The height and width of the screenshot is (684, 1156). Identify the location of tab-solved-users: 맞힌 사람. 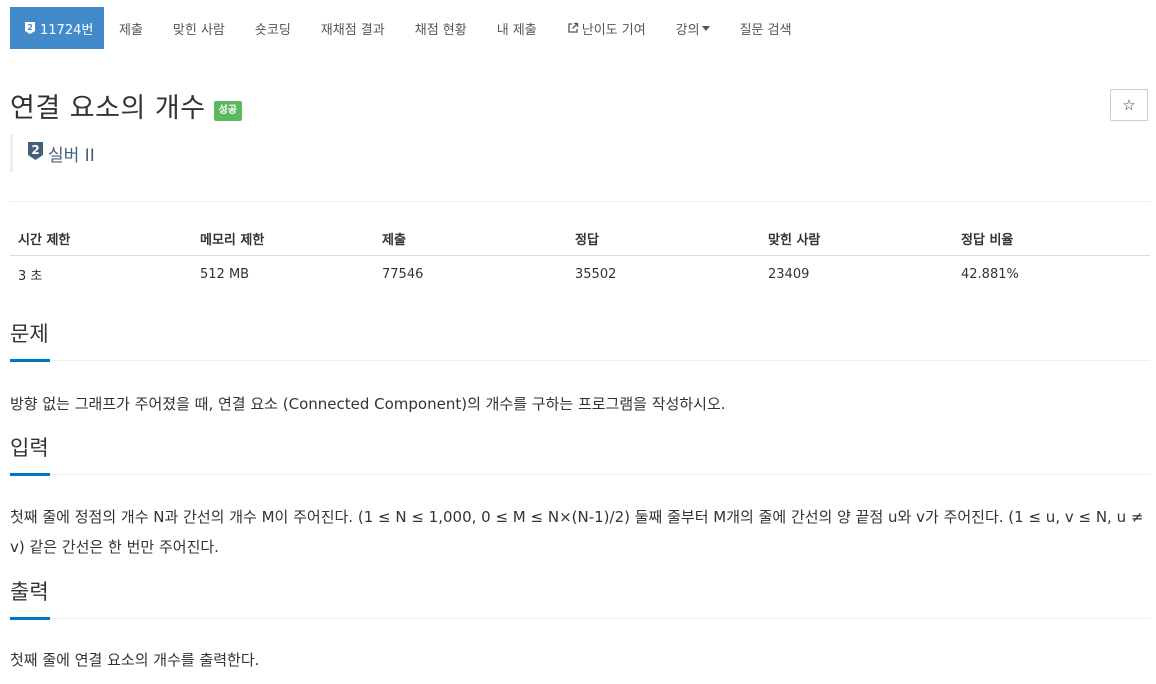
(199, 28).